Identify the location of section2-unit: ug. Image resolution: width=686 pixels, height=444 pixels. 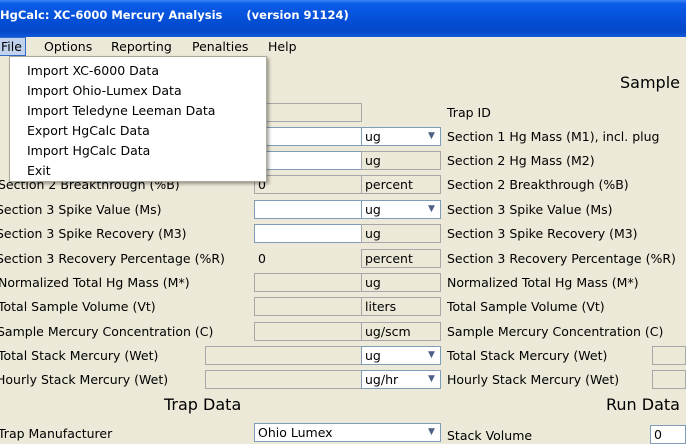
(401, 160).